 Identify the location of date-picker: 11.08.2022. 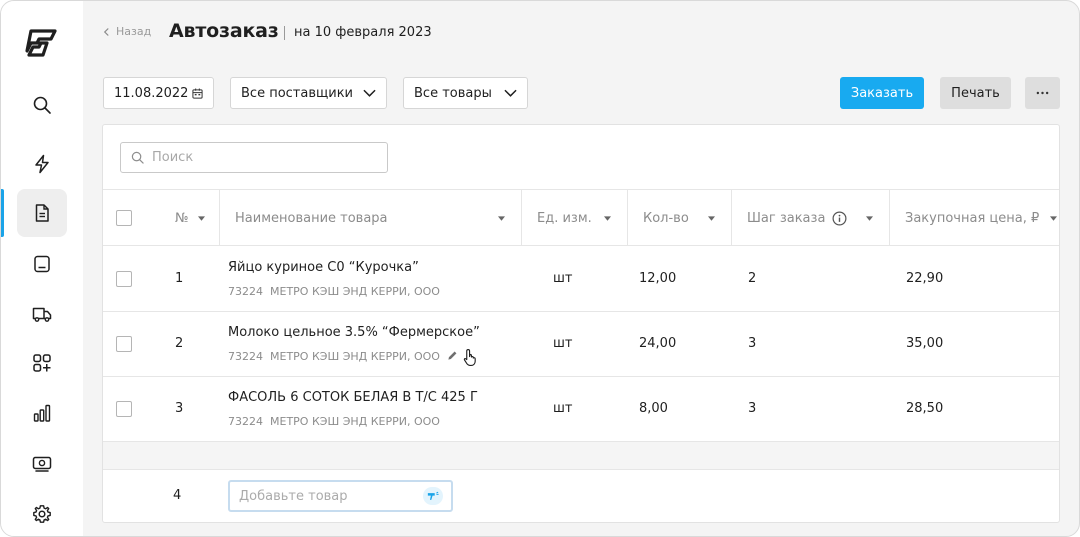
(158, 93).